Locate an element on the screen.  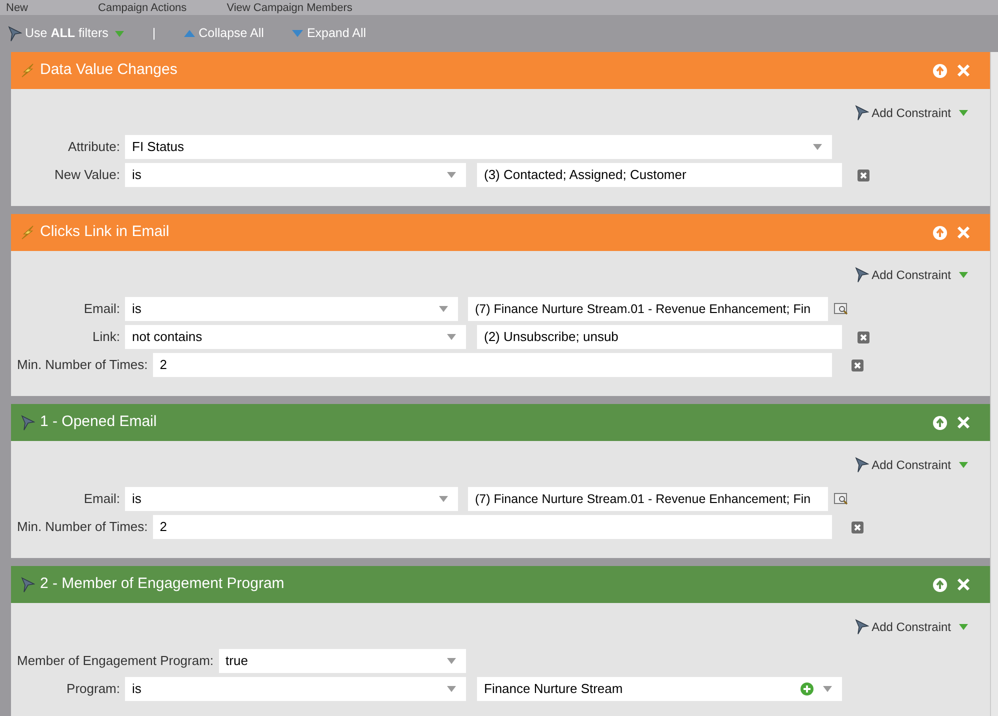
panel-title: Clicks Link in Email is located at coordinates (105, 232).